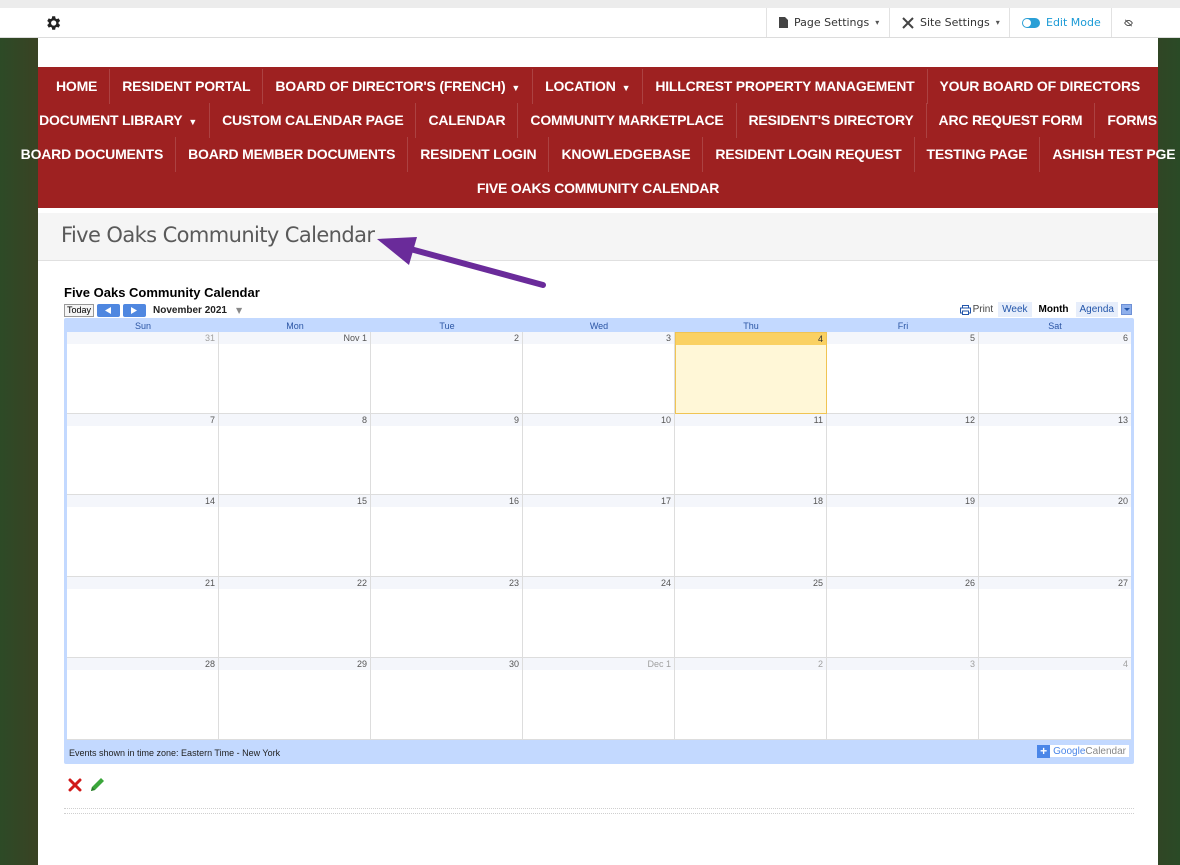  What do you see at coordinates (118, 120) in the screenshot?
I see `nav-item: DOCUMENT LIBRARY ▼` at bounding box center [118, 120].